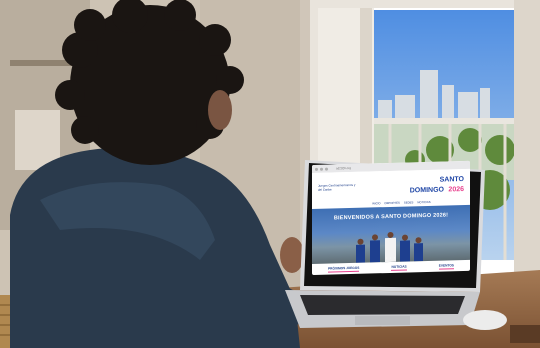  What do you see at coordinates (443, 121) in the screenshot?
I see `balcony-rail` at bounding box center [443, 121].